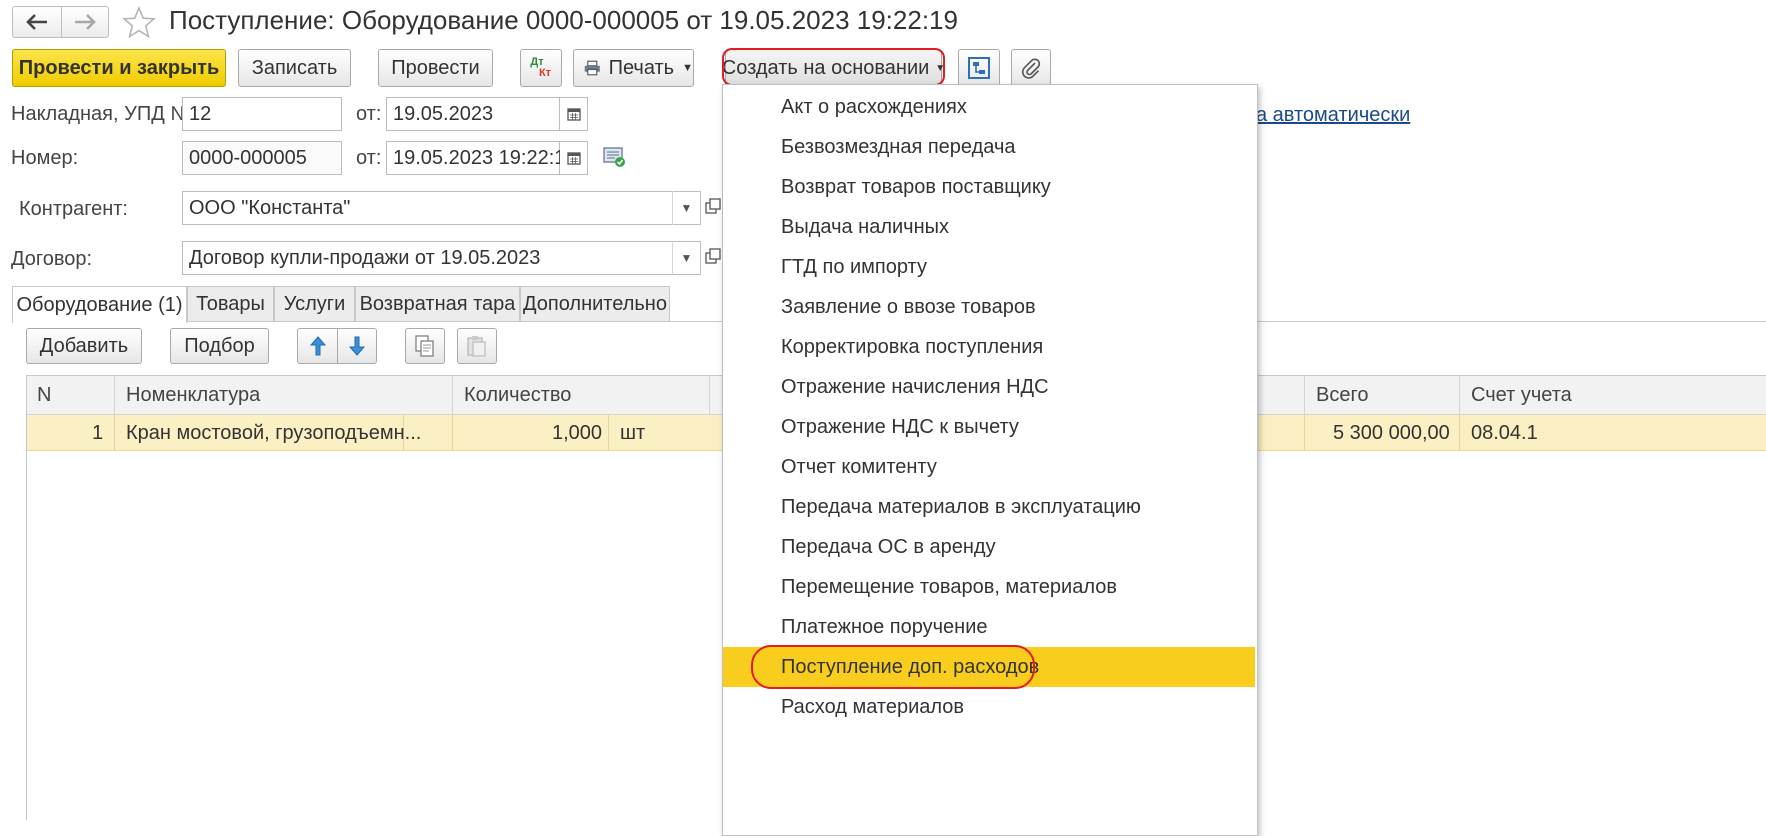  I want to click on cell-total: 5 300 000,00, so click(1391, 432).